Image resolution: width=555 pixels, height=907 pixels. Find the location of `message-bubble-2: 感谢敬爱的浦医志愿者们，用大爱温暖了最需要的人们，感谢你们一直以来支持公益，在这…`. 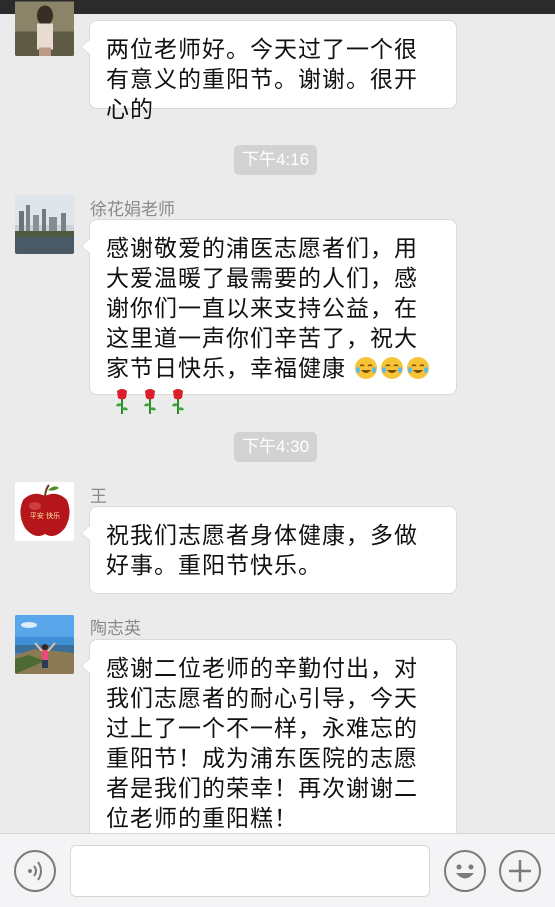

message-bubble-2: 感谢敬爱的浦医志愿者们，用大爱温暖了最需要的人们，感谢你们一直以来支持公益，在这… is located at coordinates (269, 316).